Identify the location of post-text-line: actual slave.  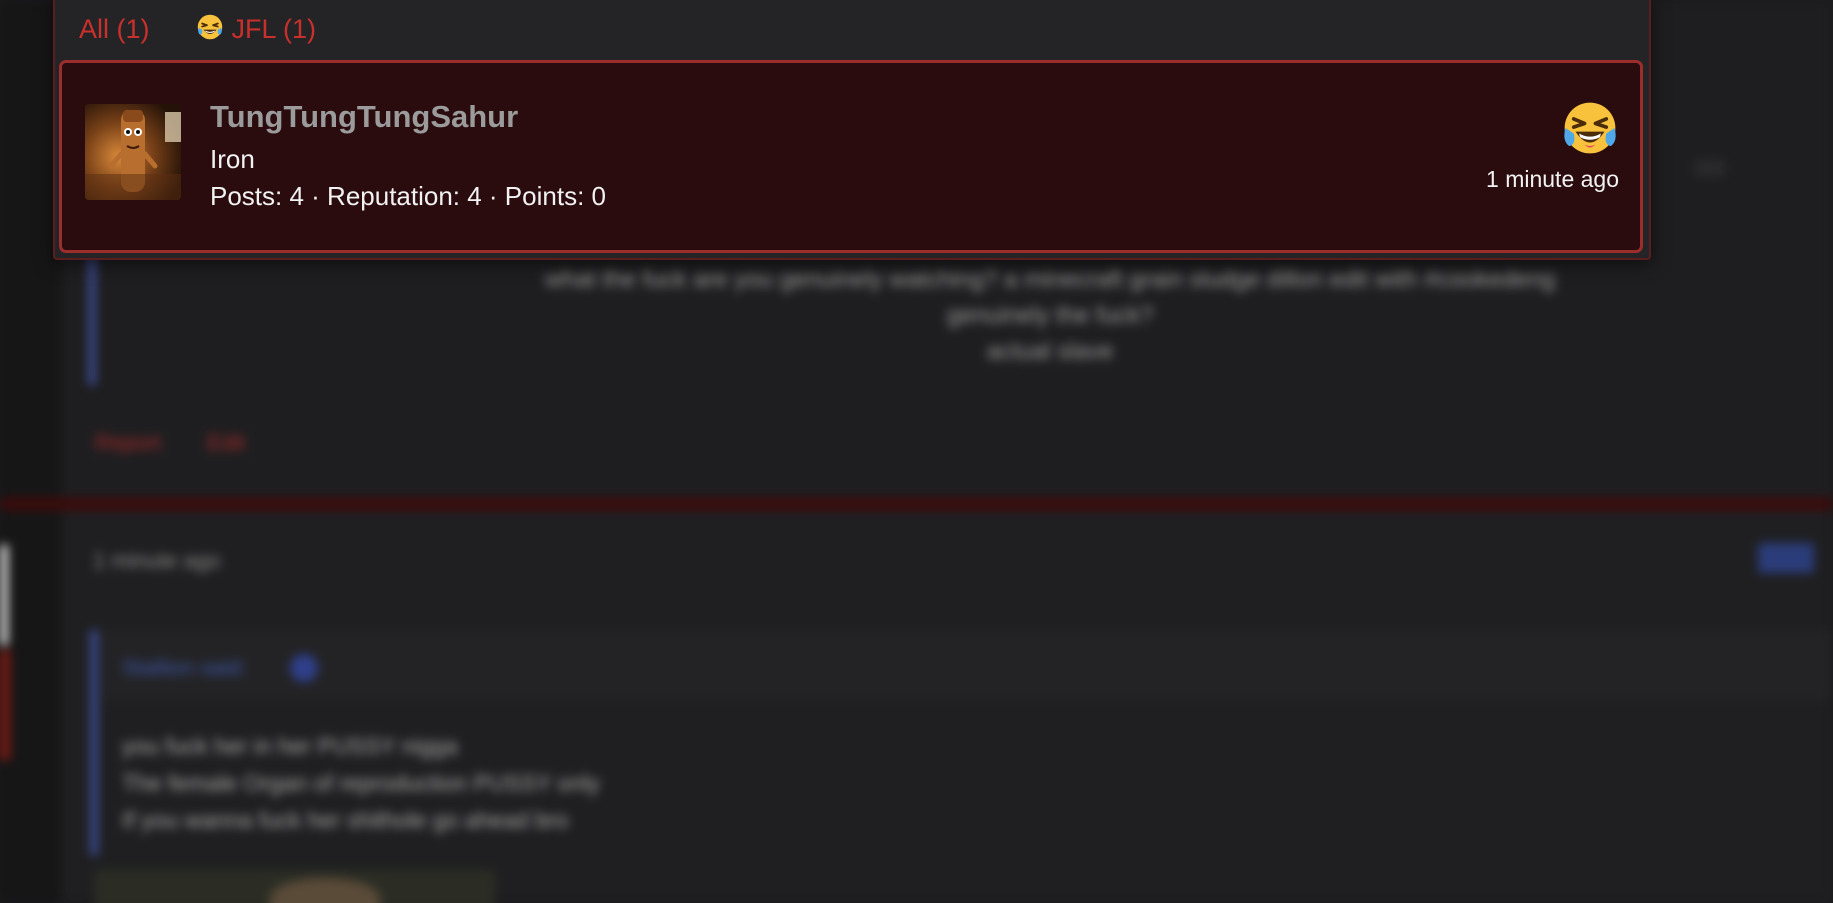
(1050, 351).